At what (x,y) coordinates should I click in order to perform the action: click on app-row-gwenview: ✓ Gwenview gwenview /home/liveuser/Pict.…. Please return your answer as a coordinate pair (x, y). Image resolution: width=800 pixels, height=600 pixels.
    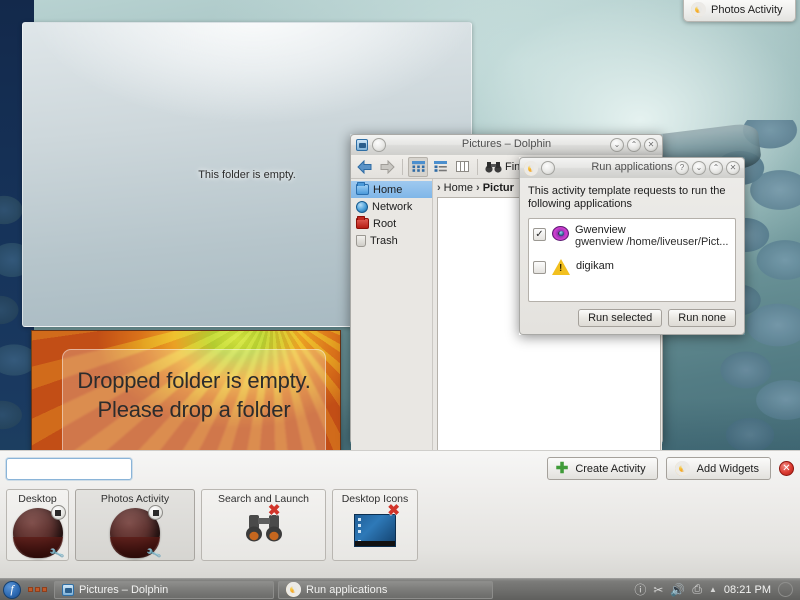
    Looking at the image, I should click on (632, 236).